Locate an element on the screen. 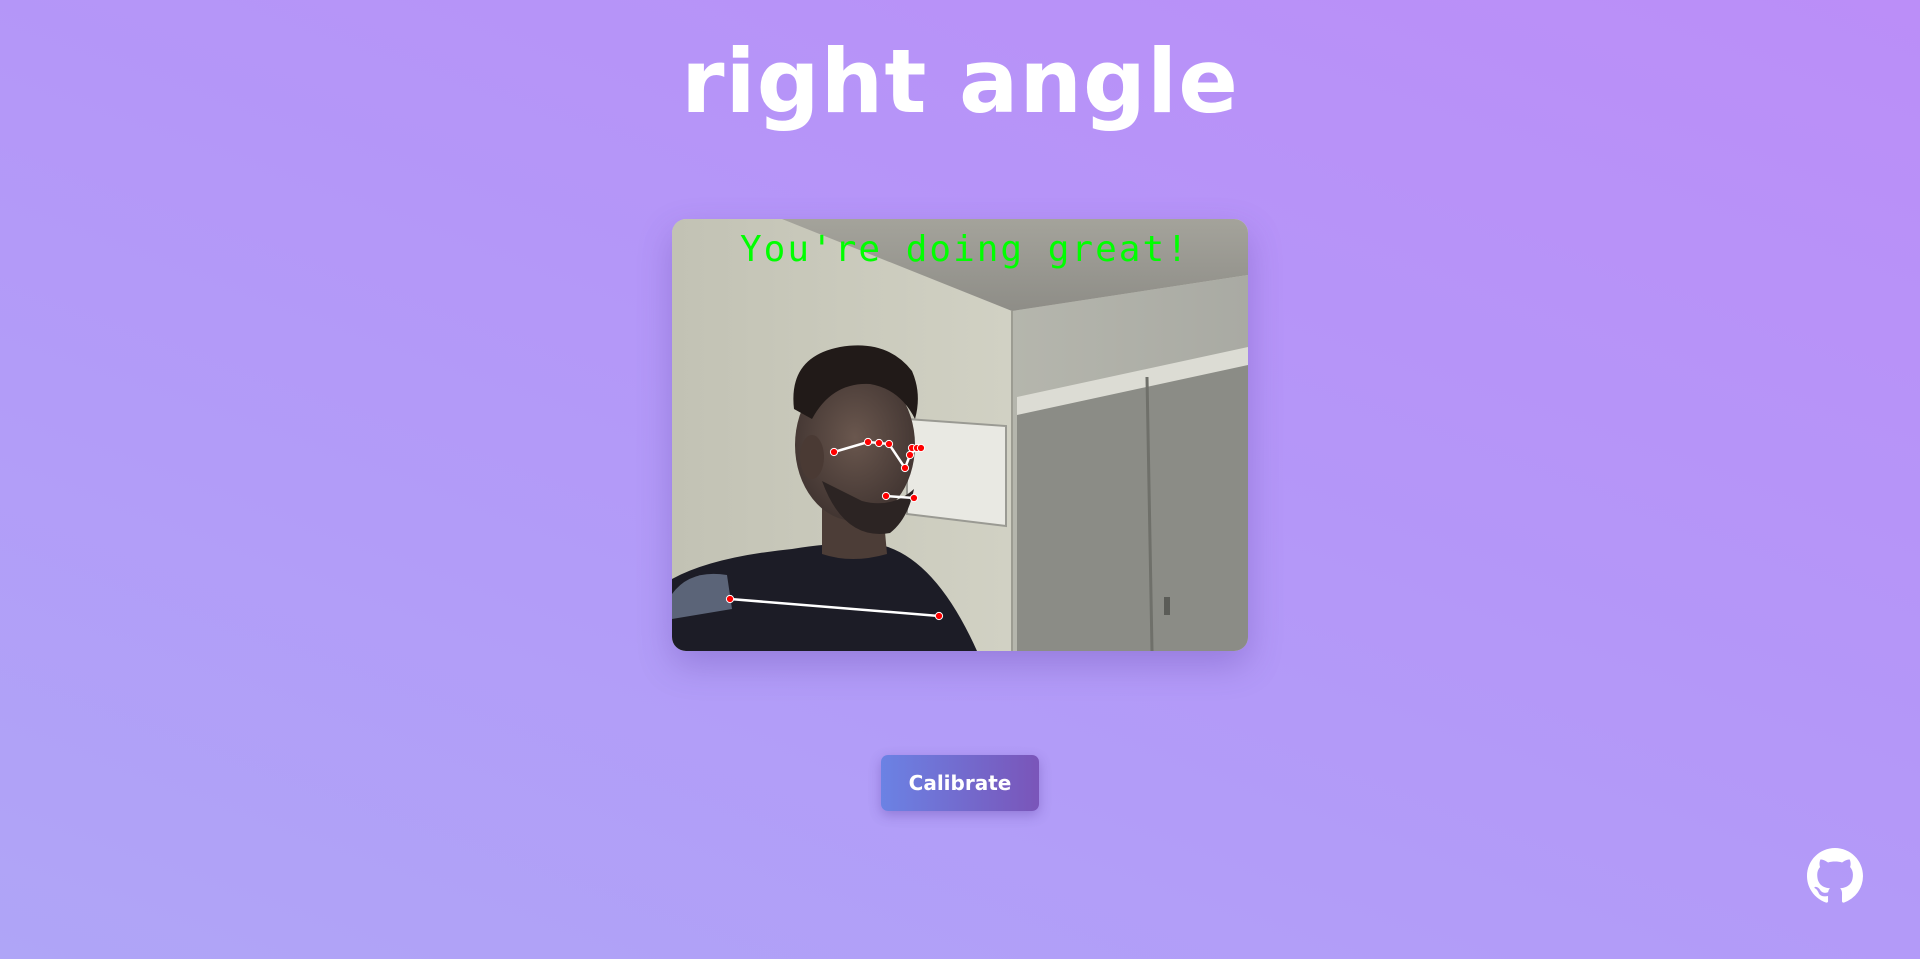 The height and width of the screenshot is (959, 1920). github-icon is located at coordinates (1835, 875).